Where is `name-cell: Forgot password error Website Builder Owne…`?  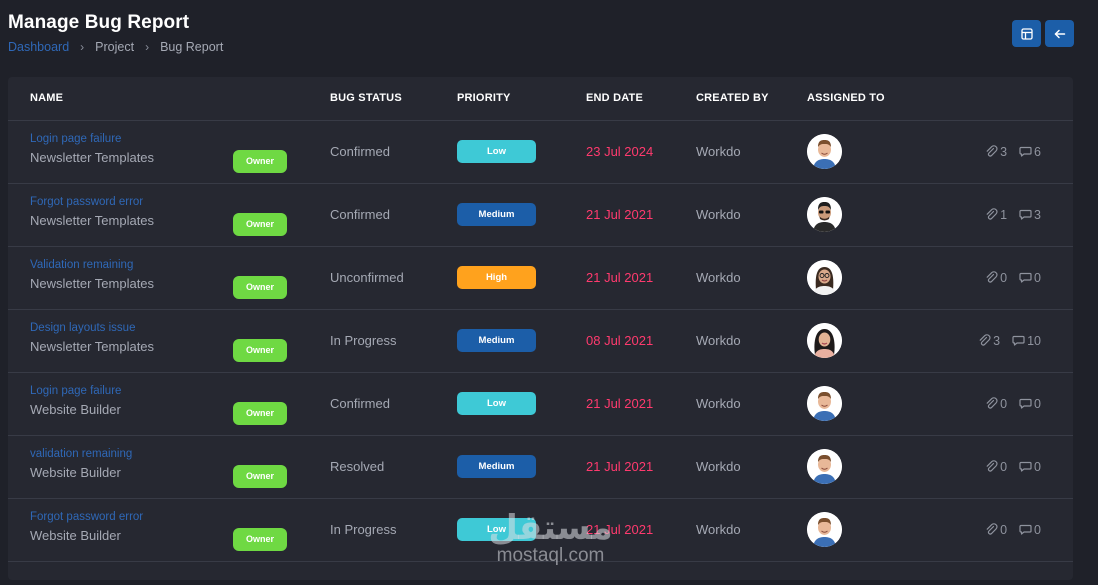
name-cell: Forgot password error Website Builder Owne… is located at coordinates (169, 530).